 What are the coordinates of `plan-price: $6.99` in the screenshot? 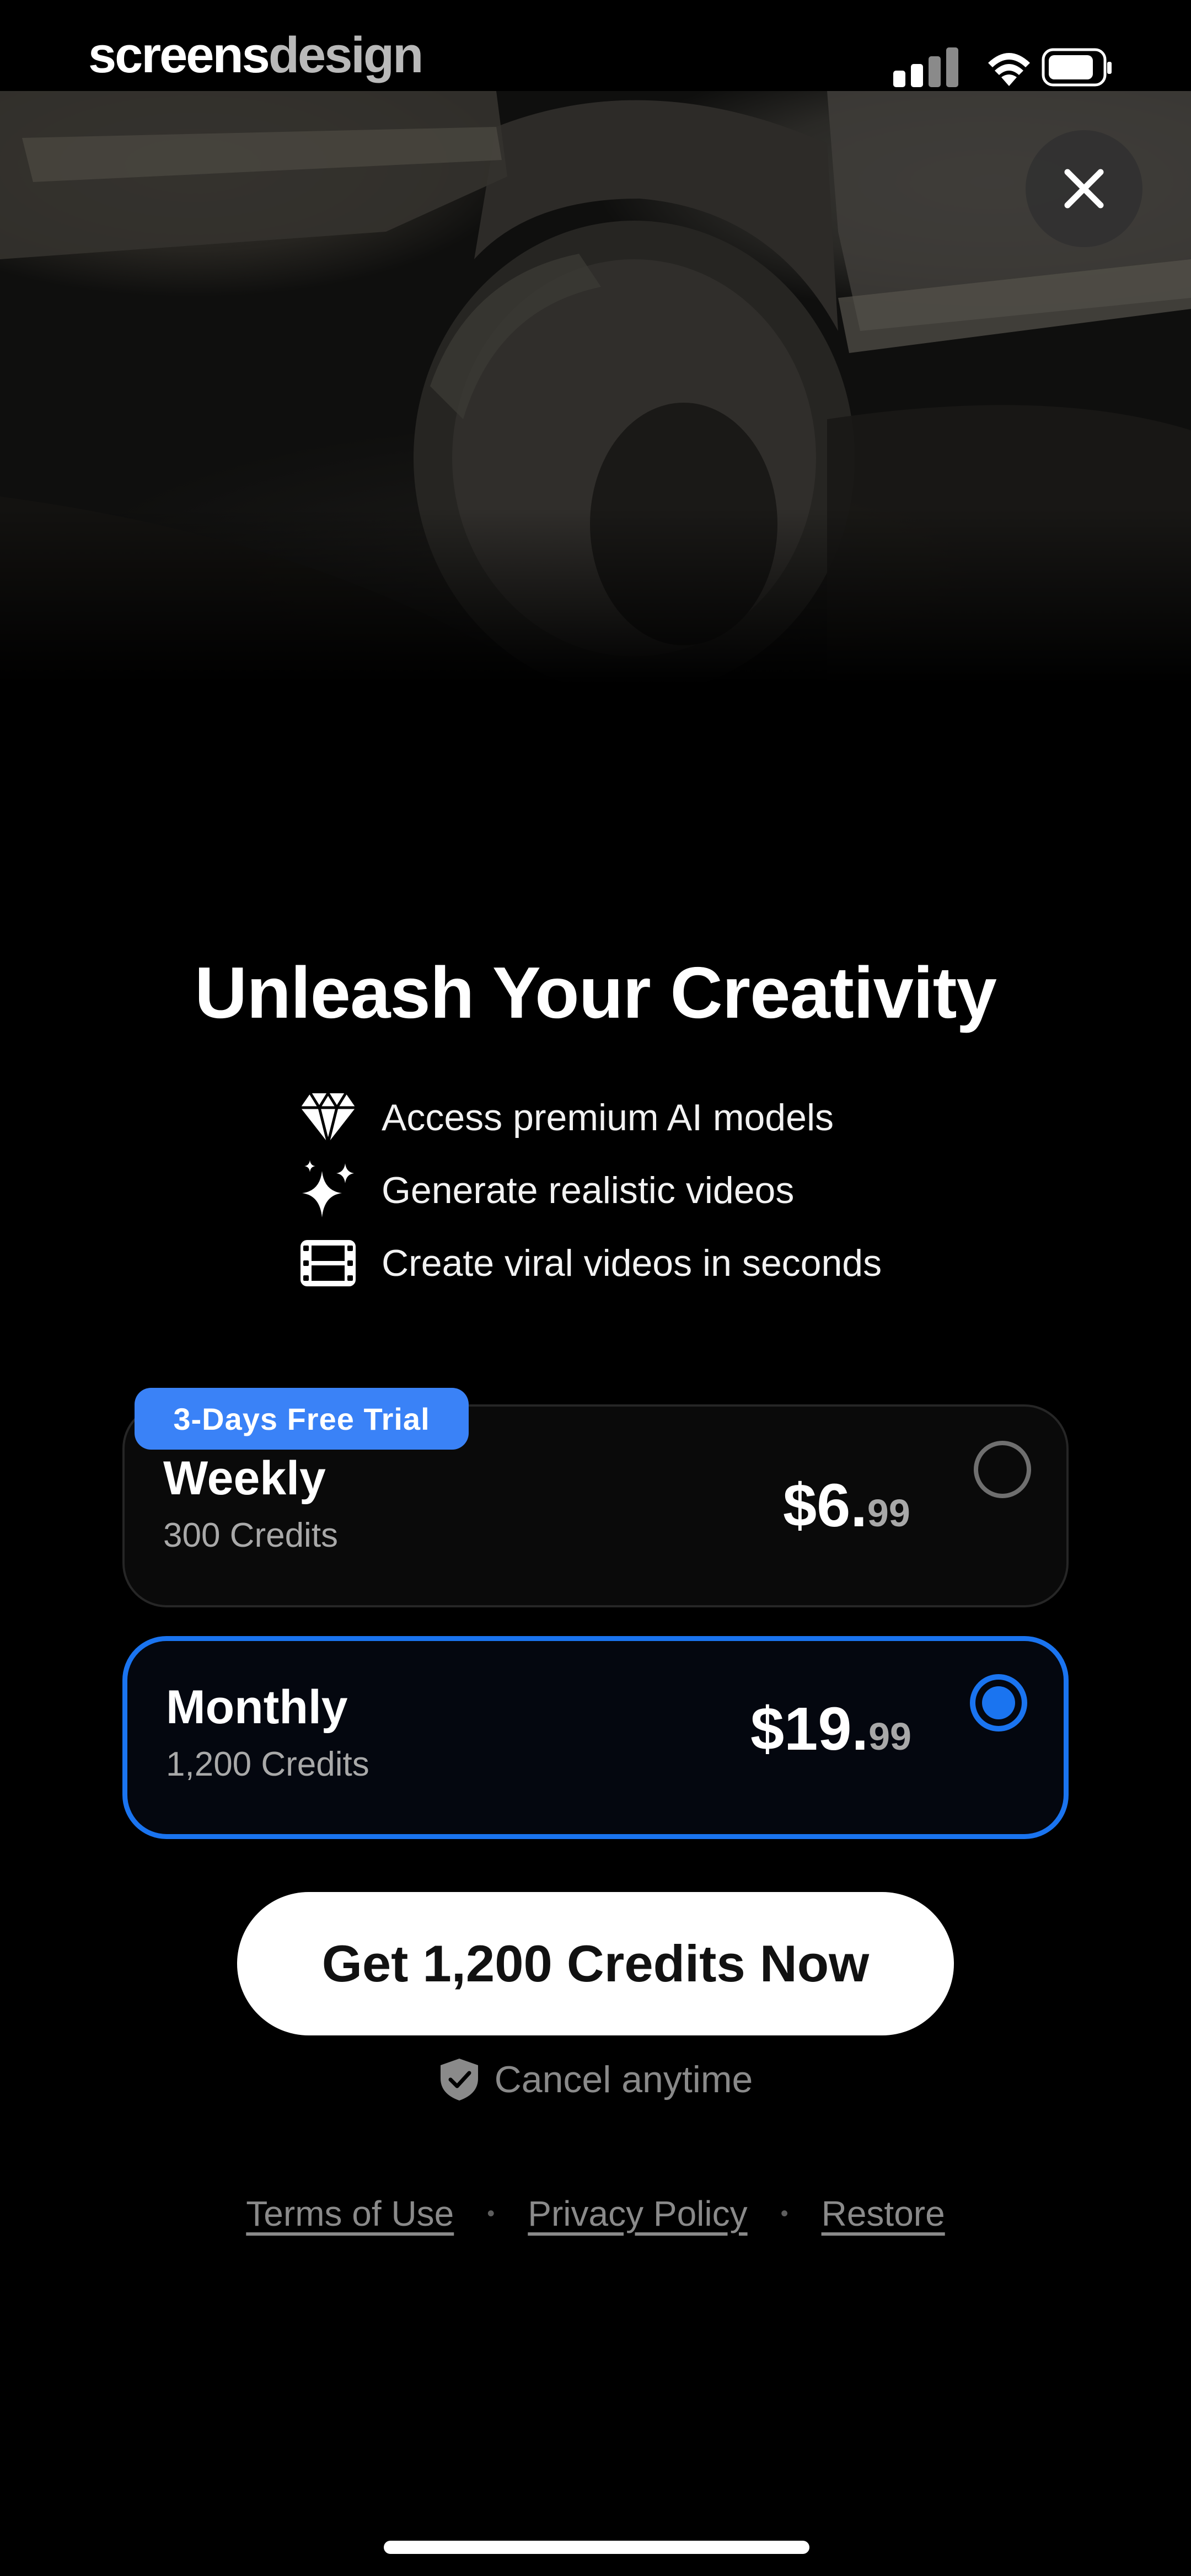 It's located at (847, 1506).